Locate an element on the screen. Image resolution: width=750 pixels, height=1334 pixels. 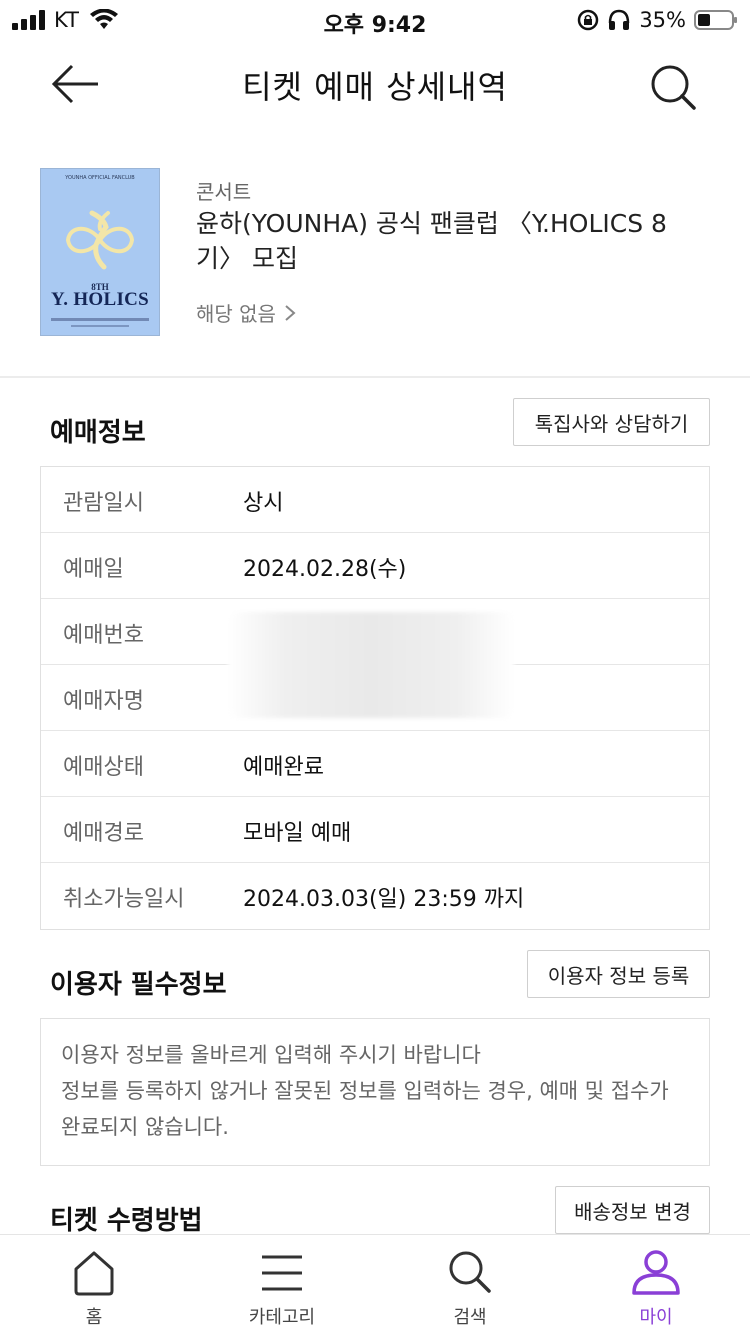
change-delivery-button: 배송정보 변경 is located at coordinates (632, 1210).